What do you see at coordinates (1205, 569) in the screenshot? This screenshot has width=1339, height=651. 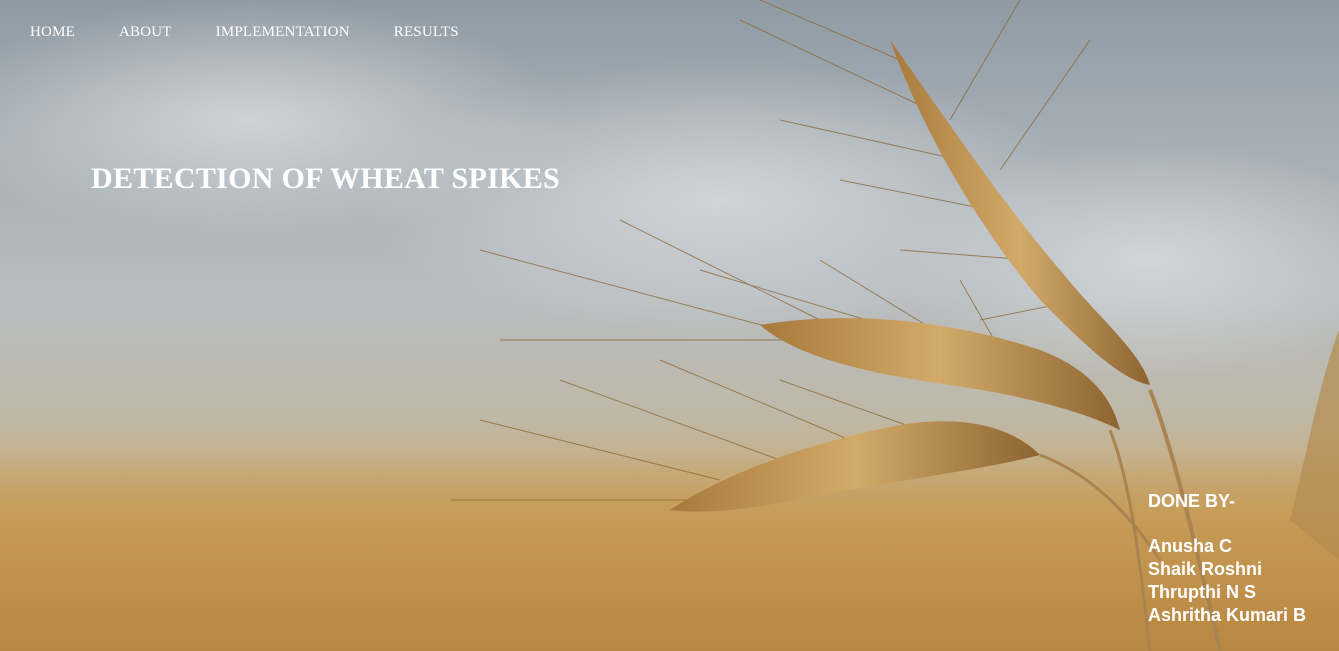 I see `credits-member: Shaik Roshni` at bounding box center [1205, 569].